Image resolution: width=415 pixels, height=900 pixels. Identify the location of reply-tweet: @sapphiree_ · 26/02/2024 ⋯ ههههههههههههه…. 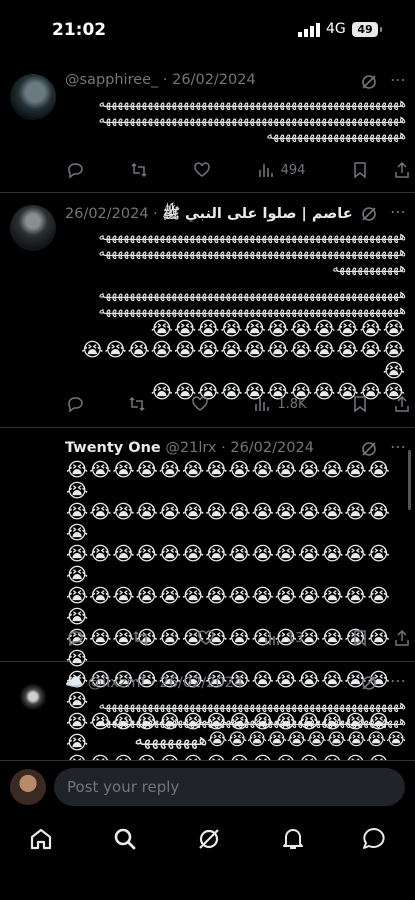
(207, 126).